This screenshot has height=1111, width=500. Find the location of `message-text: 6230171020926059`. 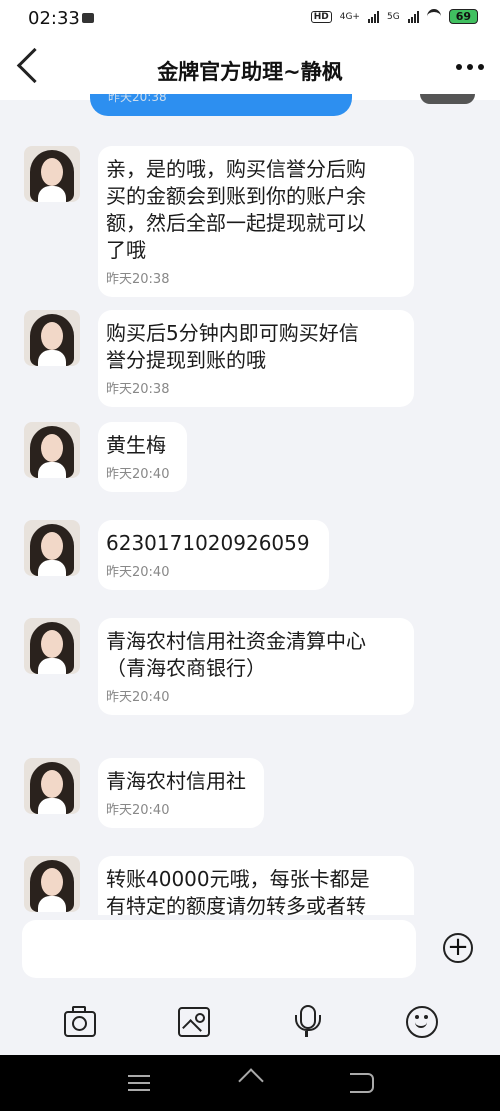

message-text: 6230171020926059 is located at coordinates (208, 543).